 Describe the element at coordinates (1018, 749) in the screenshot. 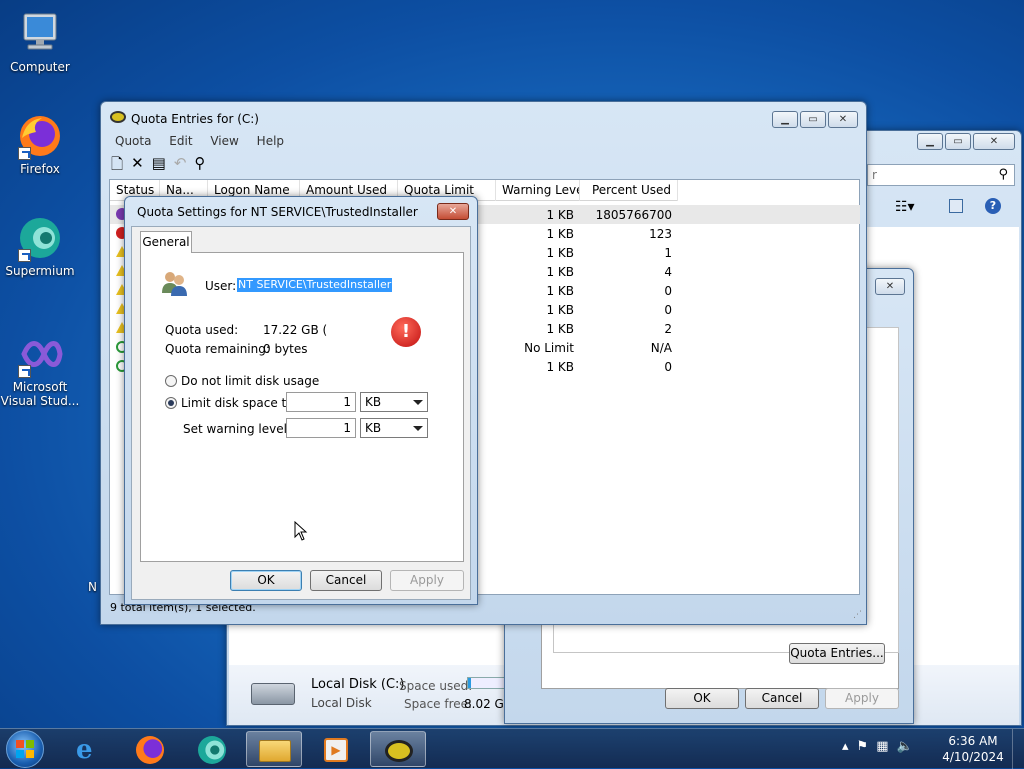

I see `show-desktop-button` at that location.